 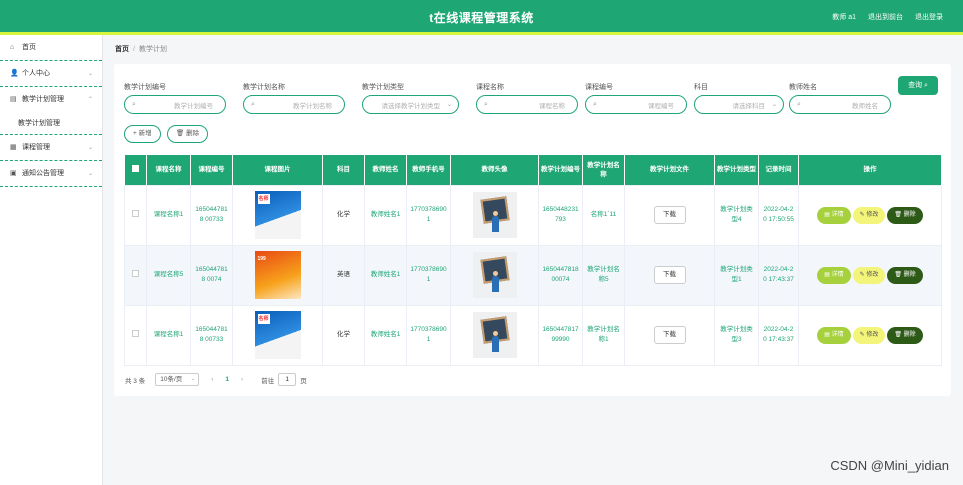 What do you see at coordinates (168, 275) in the screenshot?
I see `cell-course-name: 课程名称5` at bounding box center [168, 275].